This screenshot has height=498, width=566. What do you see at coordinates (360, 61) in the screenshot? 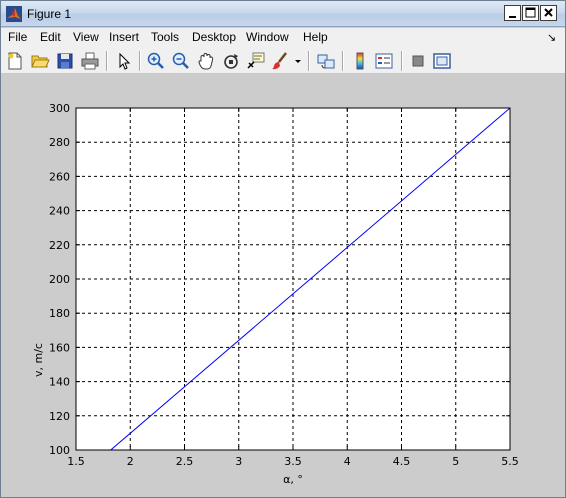
I see `colorbar-icon` at bounding box center [360, 61].